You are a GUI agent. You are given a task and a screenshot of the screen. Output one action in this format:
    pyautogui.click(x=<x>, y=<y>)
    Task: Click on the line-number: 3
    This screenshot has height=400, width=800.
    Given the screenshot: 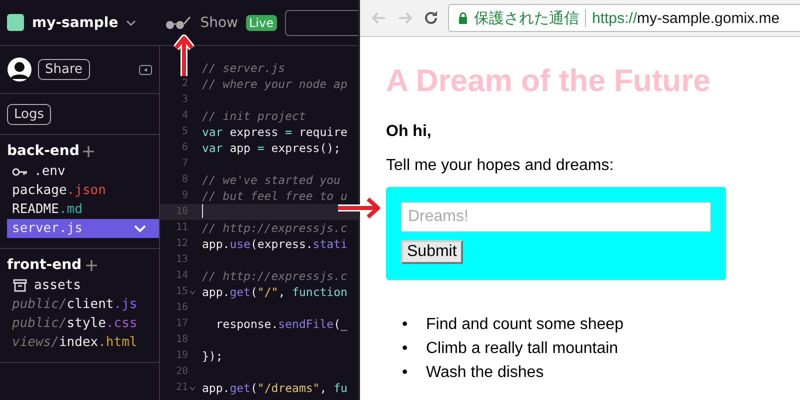 What is the action you would take?
    pyautogui.click(x=185, y=100)
    